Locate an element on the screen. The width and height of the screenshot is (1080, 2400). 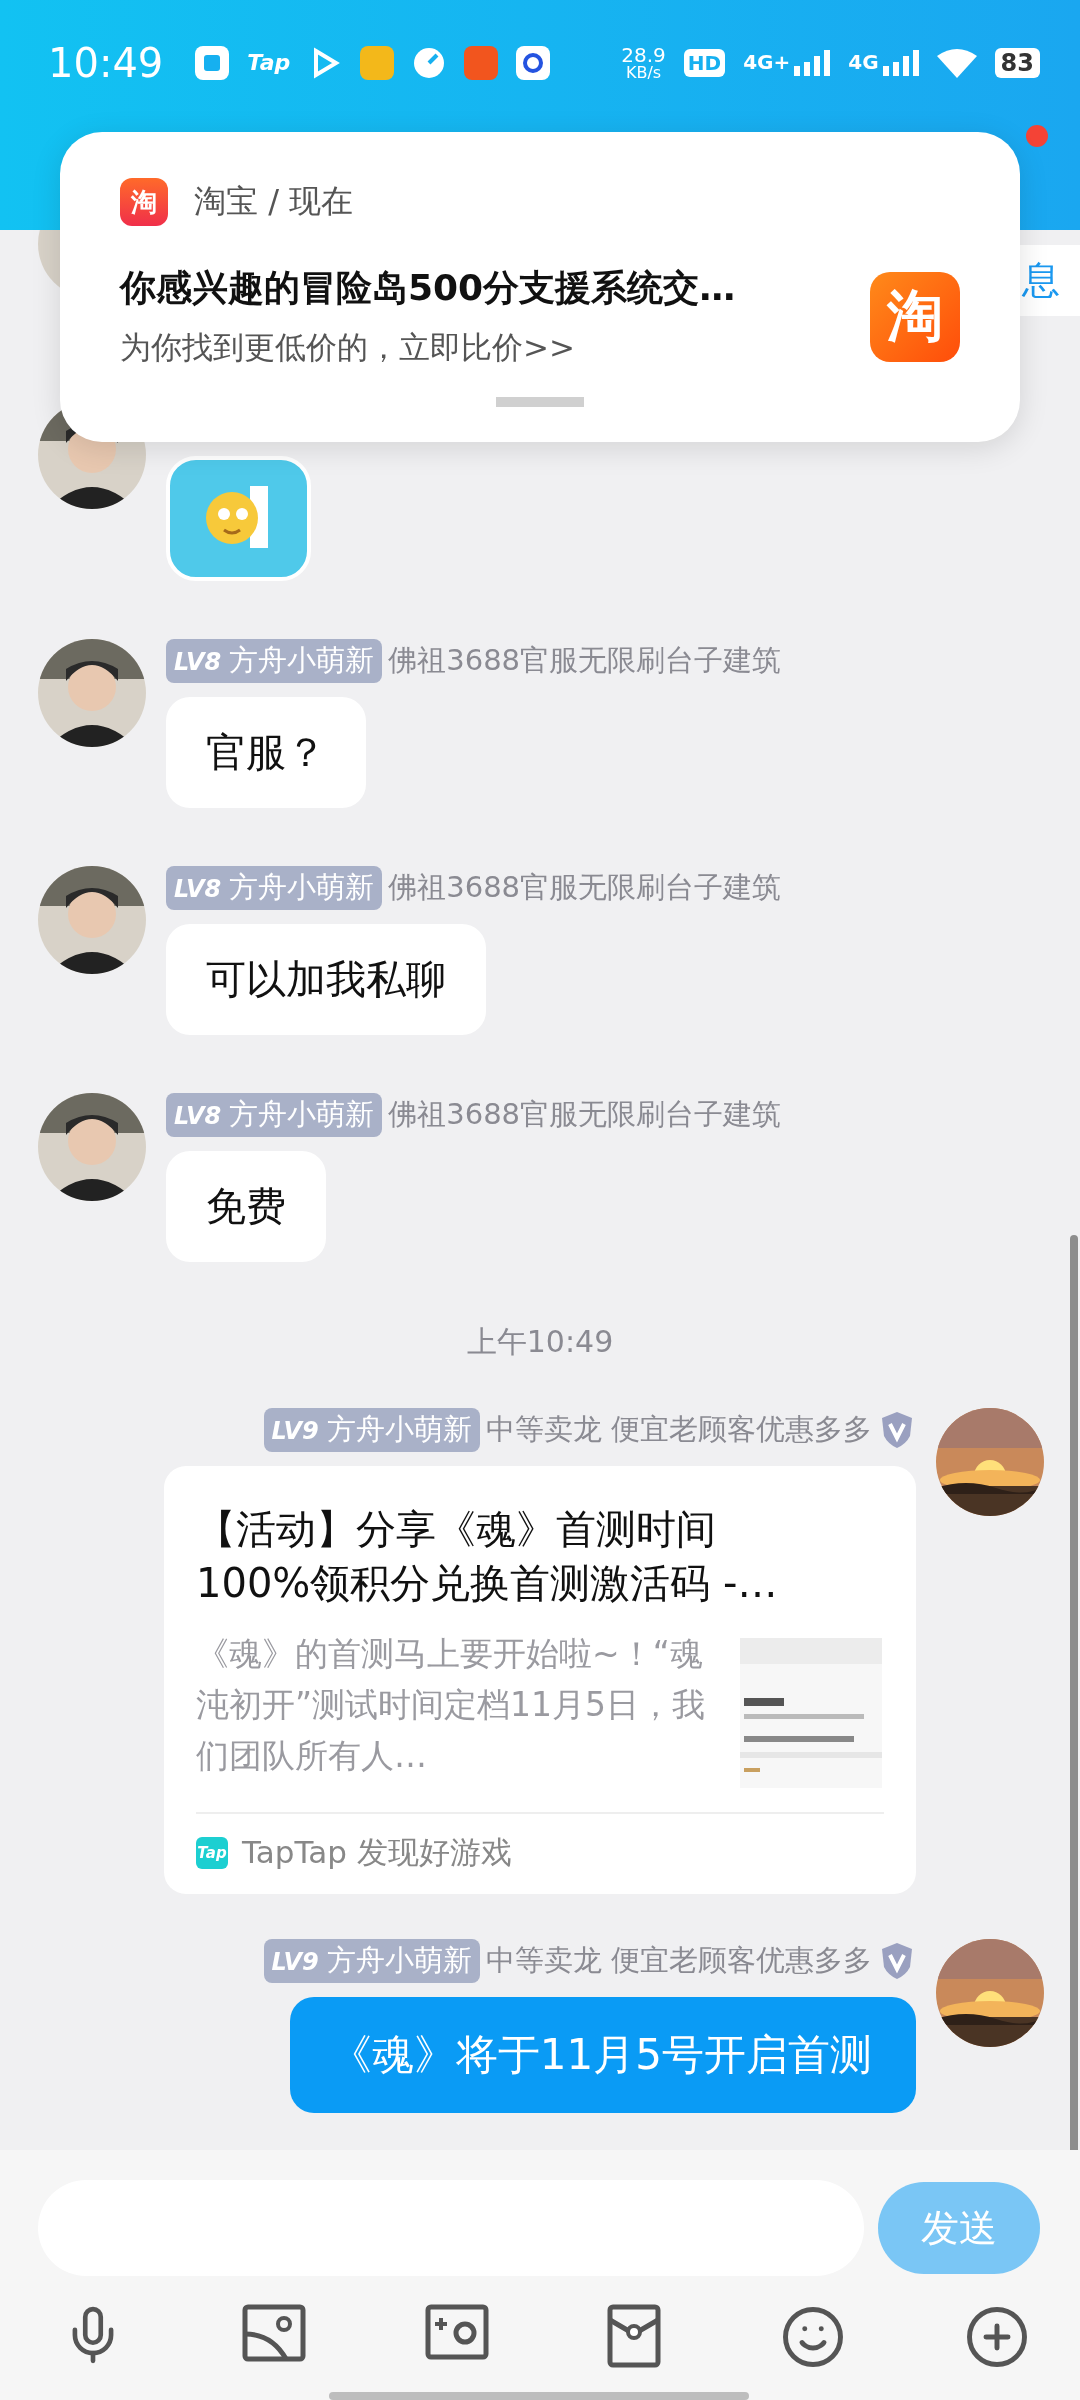
taptap-icon: Tap is located at coordinates (212, 1853).